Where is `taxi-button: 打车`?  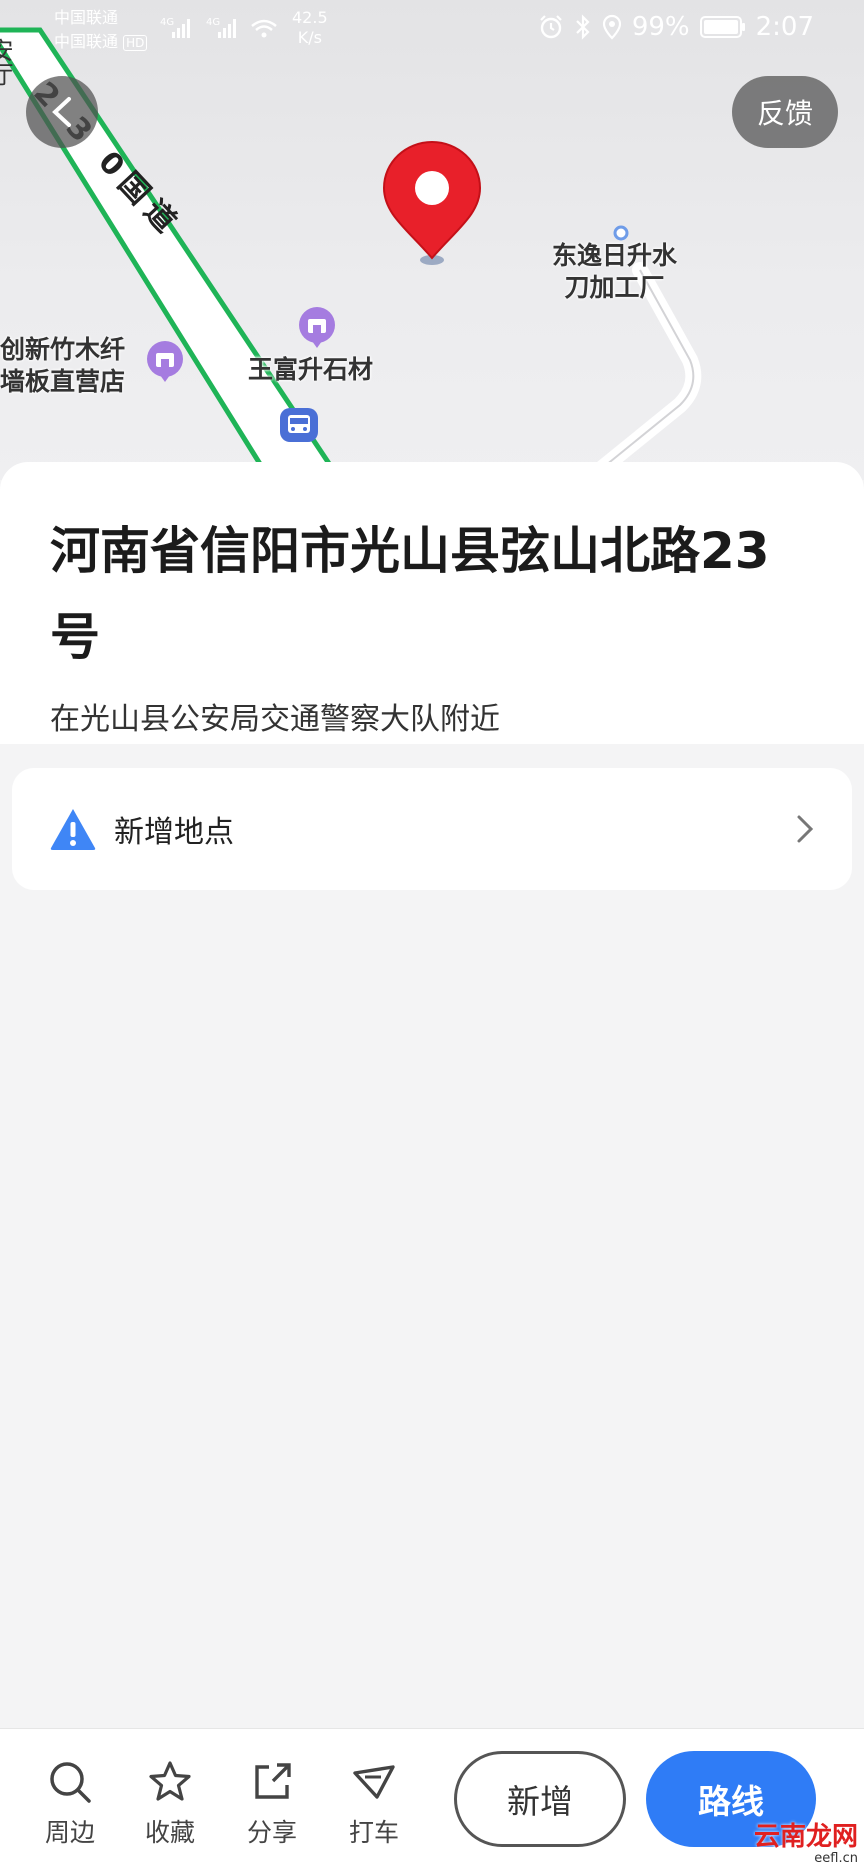
taxi-button: 打车 is located at coordinates (374, 1804).